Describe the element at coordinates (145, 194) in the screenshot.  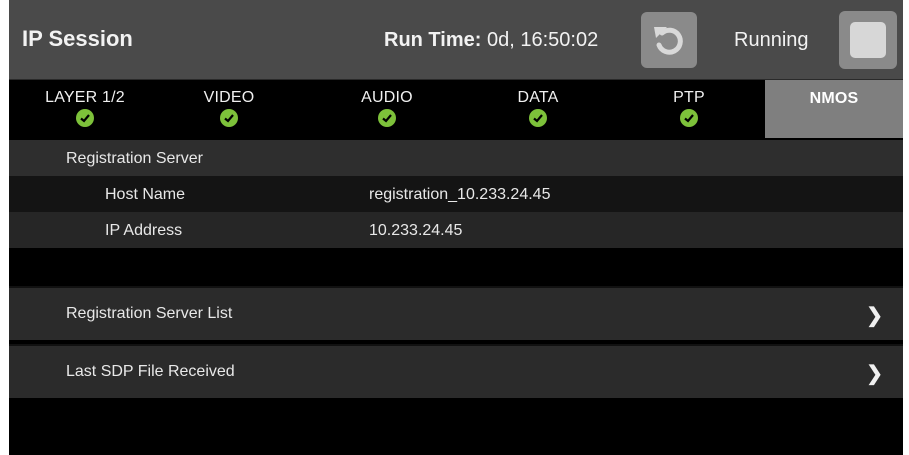
I see `host-name-label: Host Name` at that location.